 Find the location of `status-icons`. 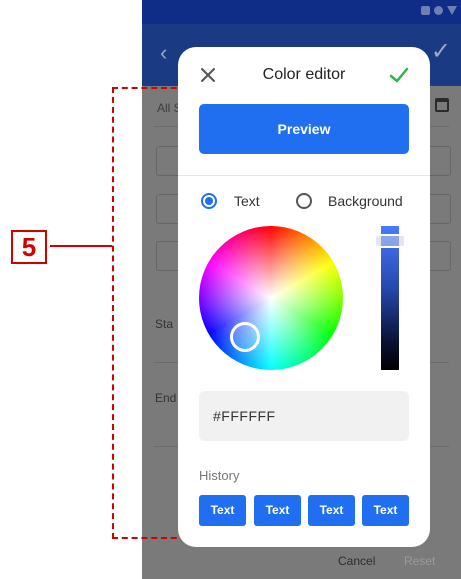

status-icons is located at coordinates (439, 10).